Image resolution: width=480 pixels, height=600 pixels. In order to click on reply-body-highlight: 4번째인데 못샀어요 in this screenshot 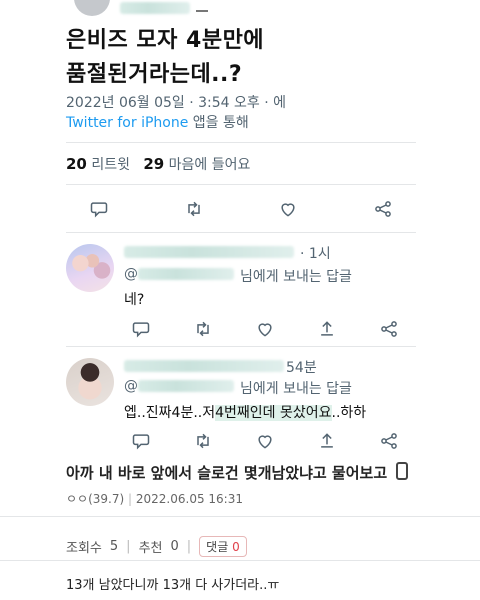, I will do `click(273, 413)`.